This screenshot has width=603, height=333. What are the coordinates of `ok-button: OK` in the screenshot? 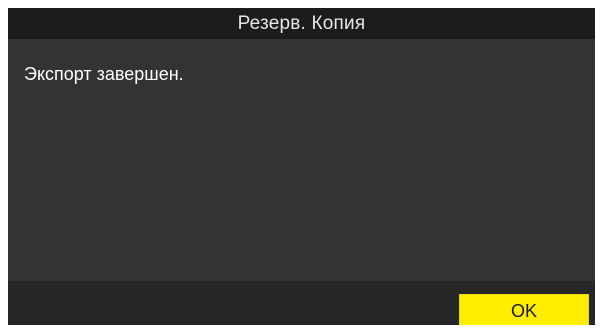 It's located at (524, 309).